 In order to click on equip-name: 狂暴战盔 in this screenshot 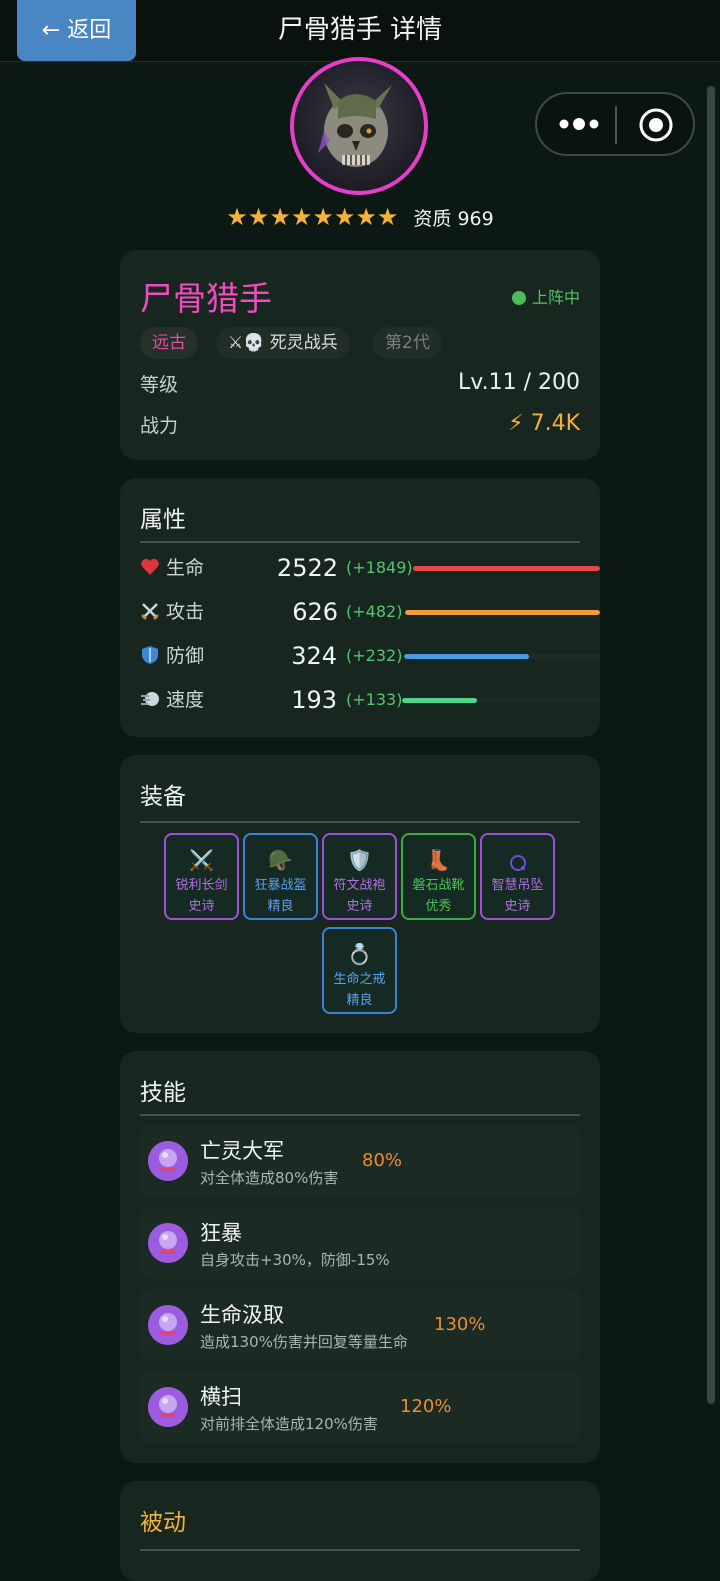, I will do `click(280, 885)`.